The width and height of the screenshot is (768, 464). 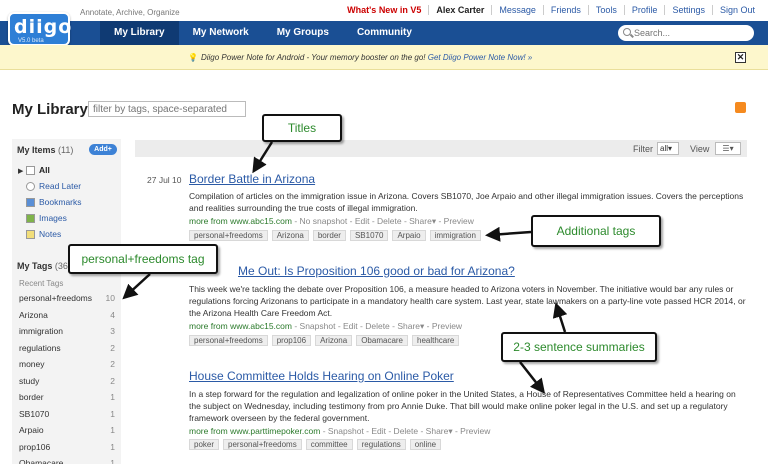 What do you see at coordinates (668, 148) in the screenshot?
I see `filter-select: all▾` at bounding box center [668, 148].